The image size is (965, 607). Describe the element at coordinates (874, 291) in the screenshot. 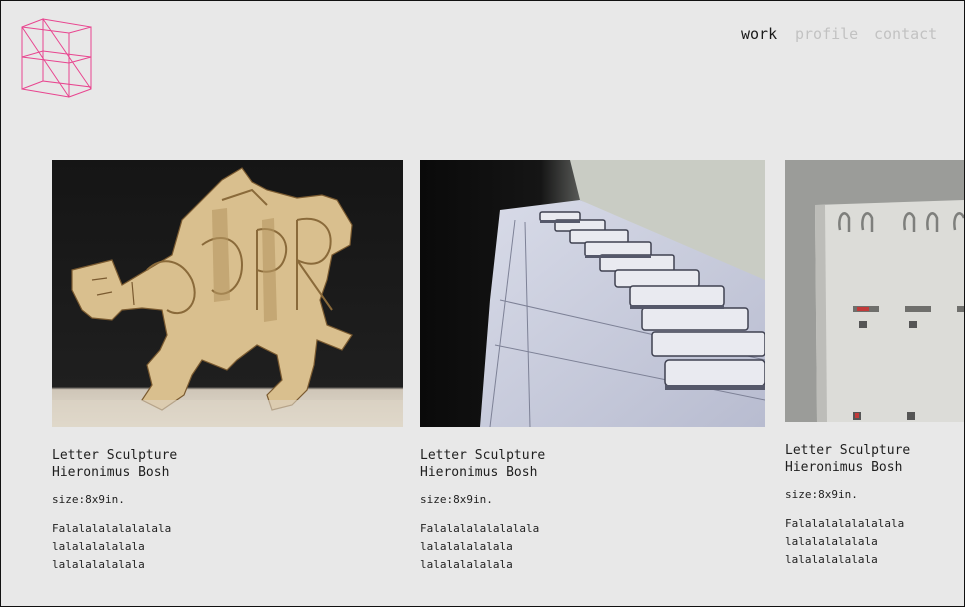

I see `spiral-calendar-photo` at that location.